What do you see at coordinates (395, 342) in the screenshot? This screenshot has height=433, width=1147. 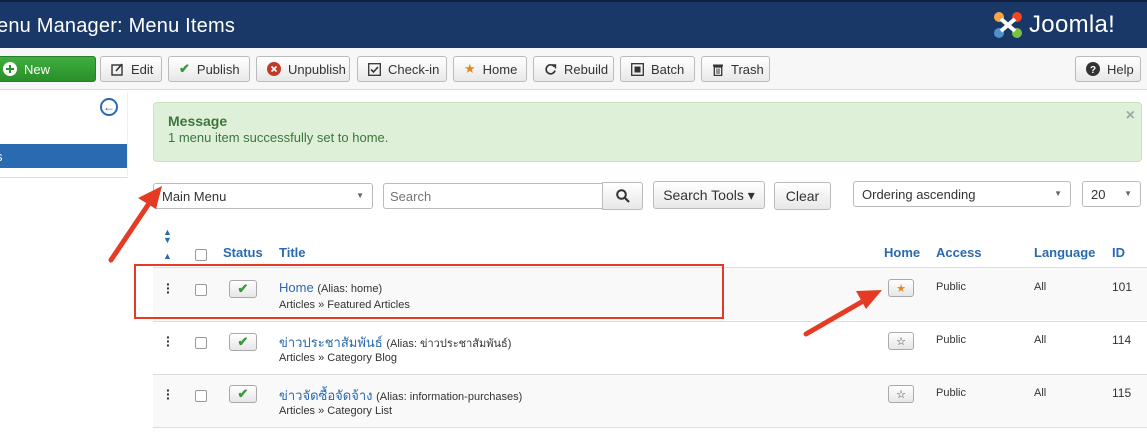 I see `table-row-title: ข่าวประชาสัมพันธ์ (Alias` at bounding box center [395, 342].